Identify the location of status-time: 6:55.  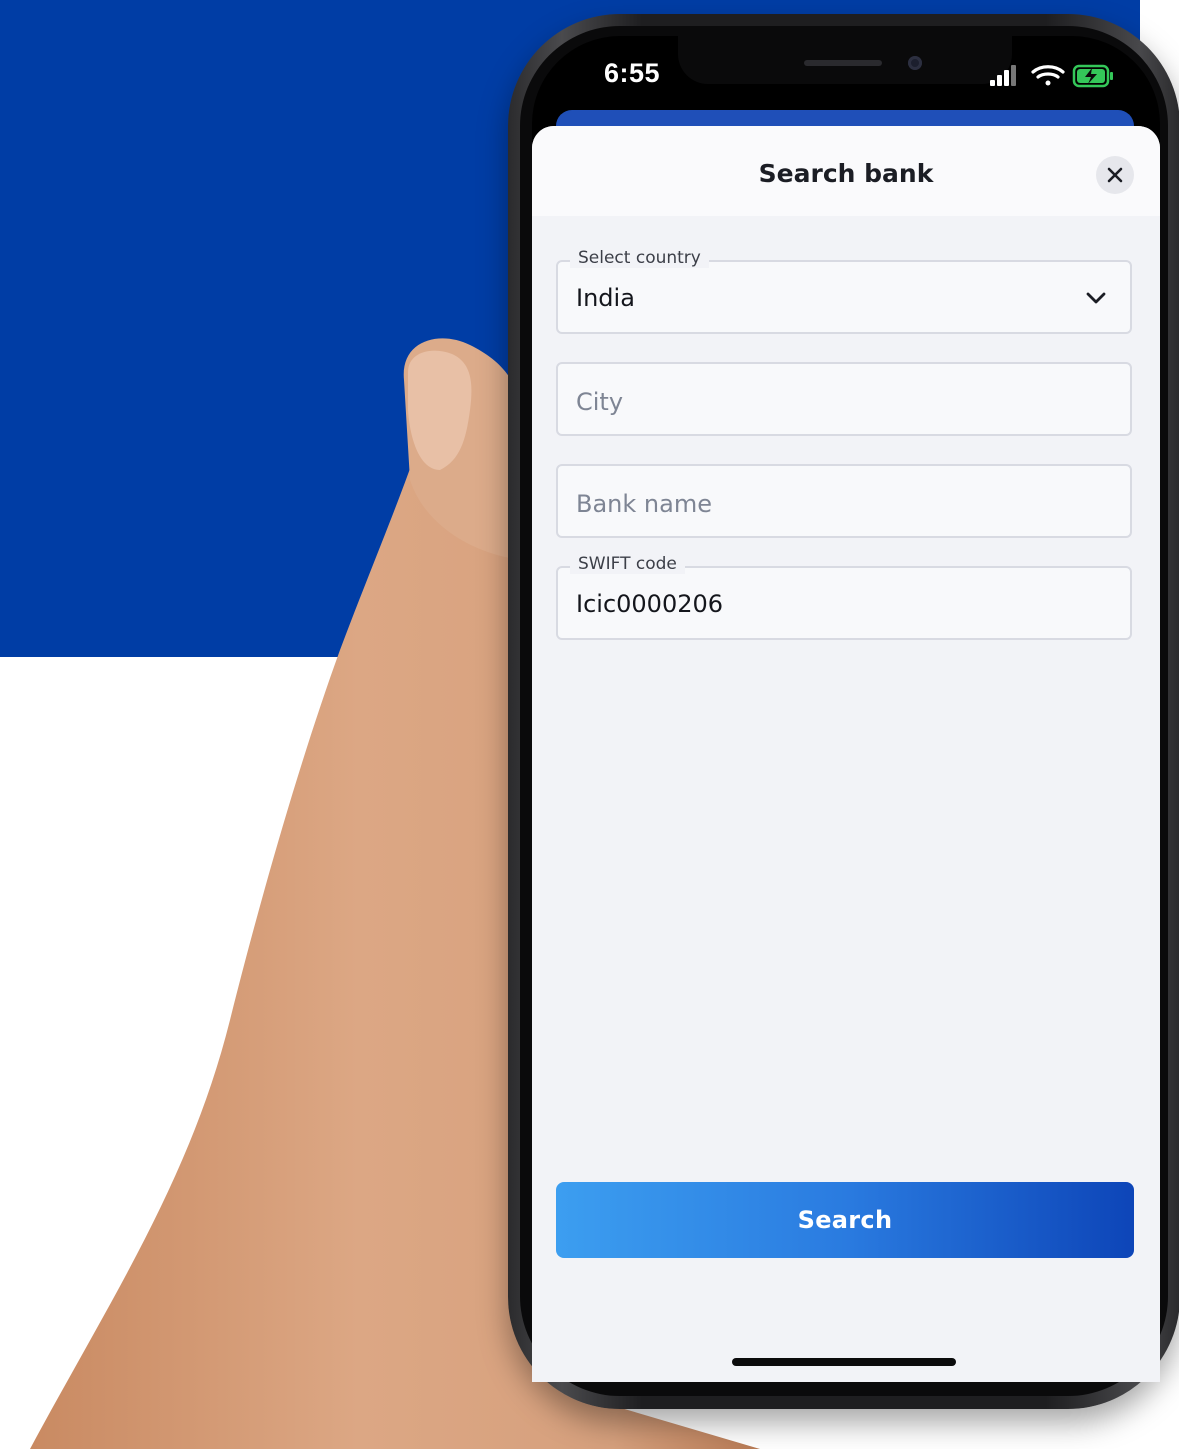
(632, 73).